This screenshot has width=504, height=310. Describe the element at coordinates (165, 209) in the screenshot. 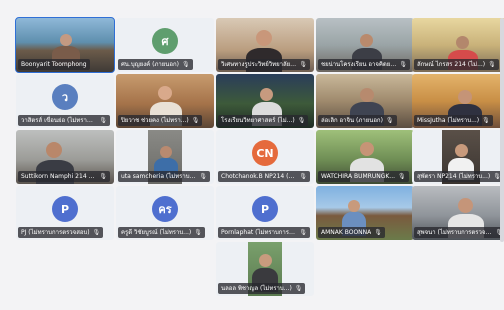

I see `participant-avatar: คร` at that location.